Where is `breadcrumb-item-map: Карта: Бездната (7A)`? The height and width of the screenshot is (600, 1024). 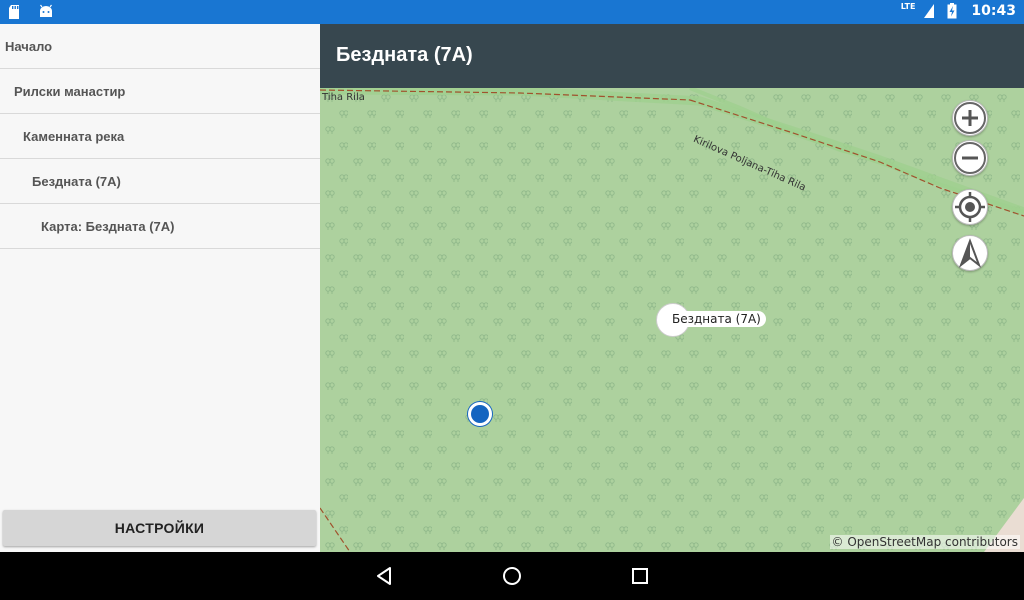
breadcrumb-item-map: Карта: Бездната (7A) is located at coordinates (160, 226).